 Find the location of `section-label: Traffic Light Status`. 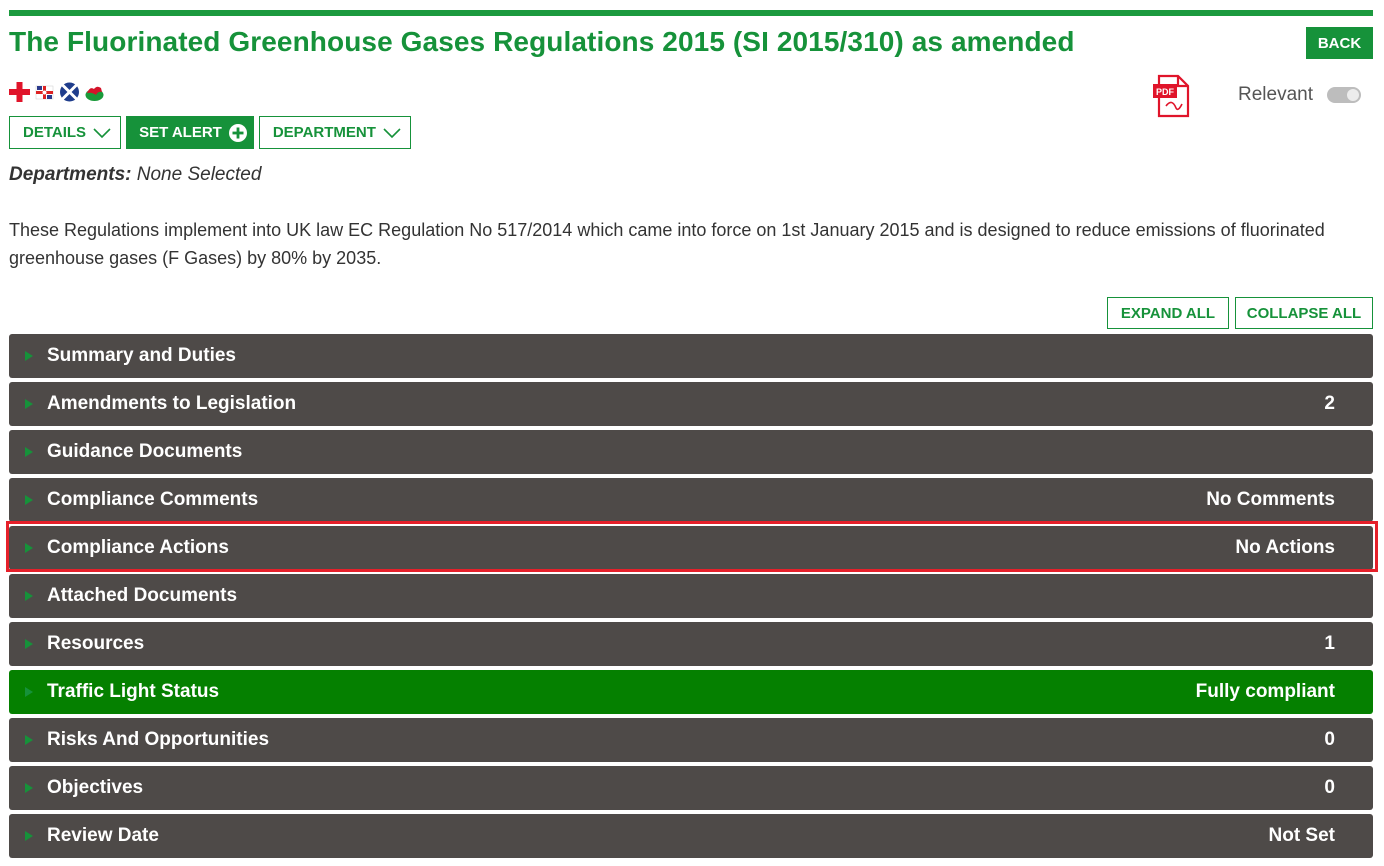

section-label: Traffic Light Status is located at coordinates (133, 691).